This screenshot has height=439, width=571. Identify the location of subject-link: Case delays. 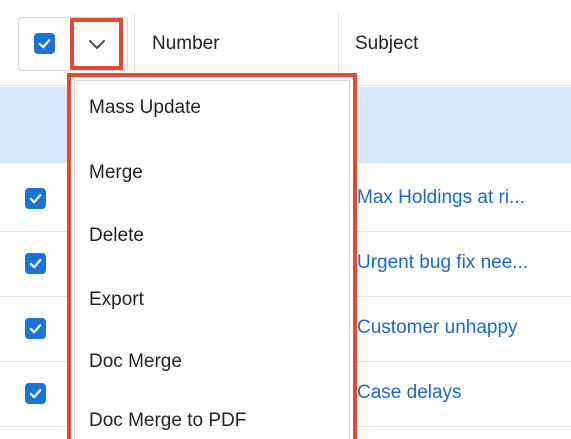
(409, 393).